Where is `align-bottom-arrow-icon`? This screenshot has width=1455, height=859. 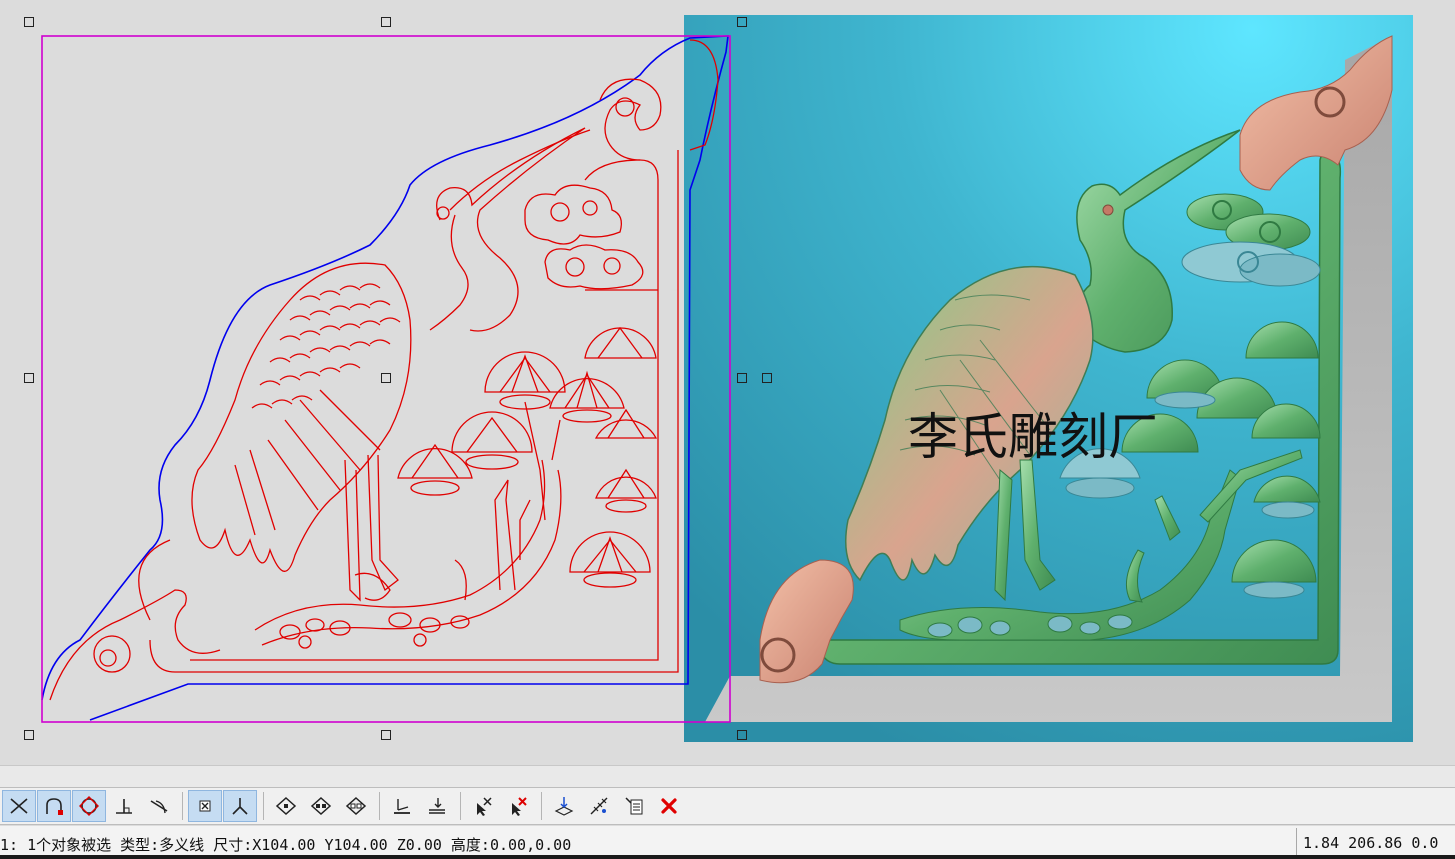 align-bottom-arrow-icon is located at coordinates (437, 806).